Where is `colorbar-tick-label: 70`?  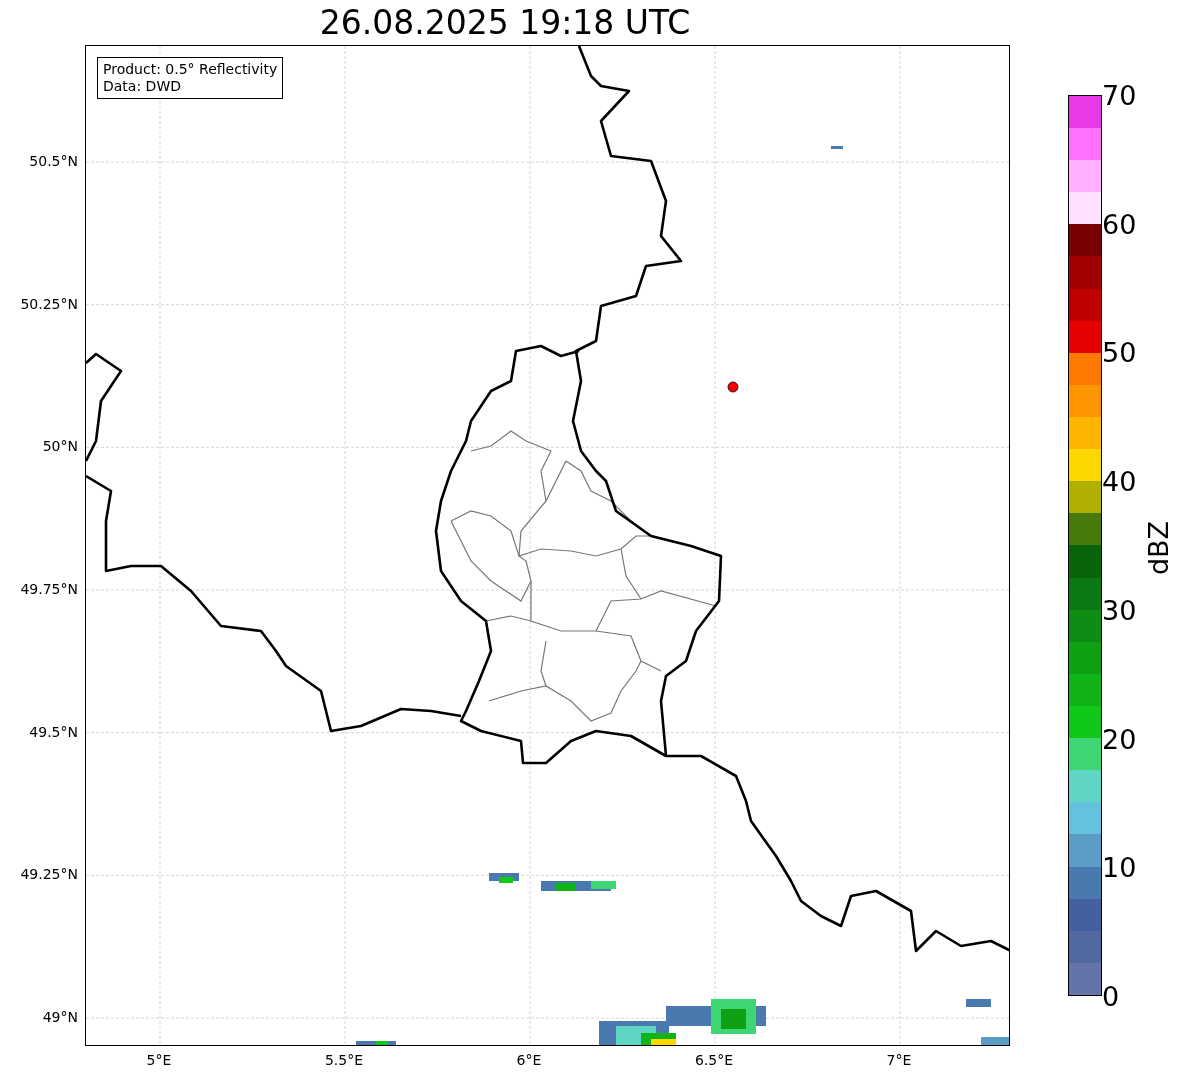
colorbar-tick-label: 70 is located at coordinates (1119, 95).